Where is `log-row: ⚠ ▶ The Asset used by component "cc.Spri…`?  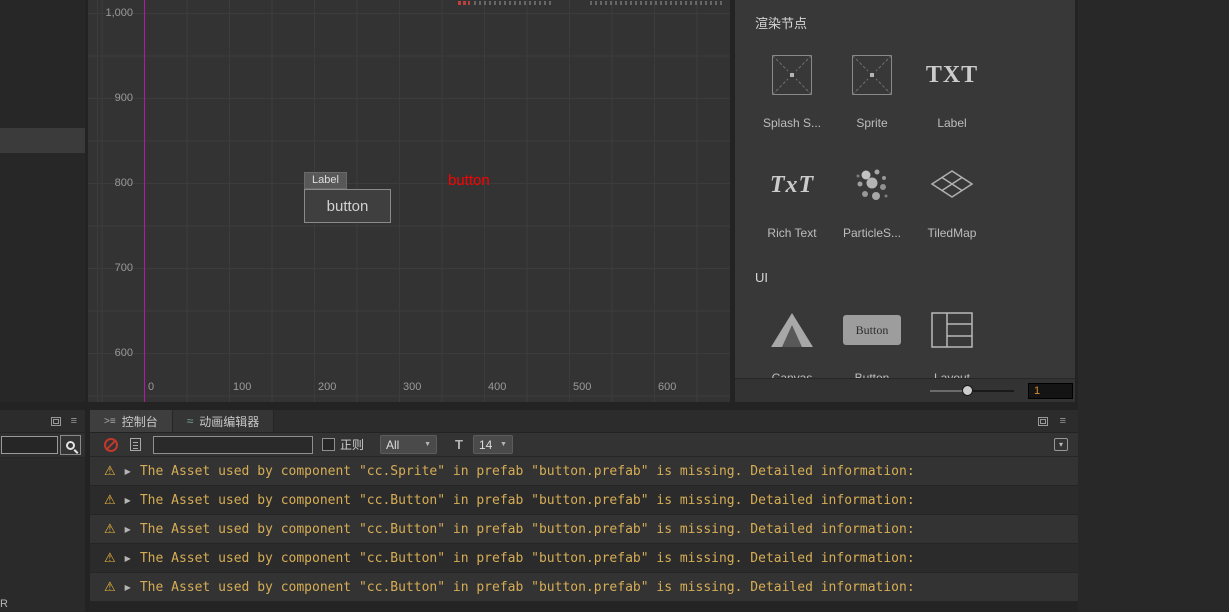 log-row: ⚠ ▶ The Asset used by component "cc.Spri… is located at coordinates (584, 471).